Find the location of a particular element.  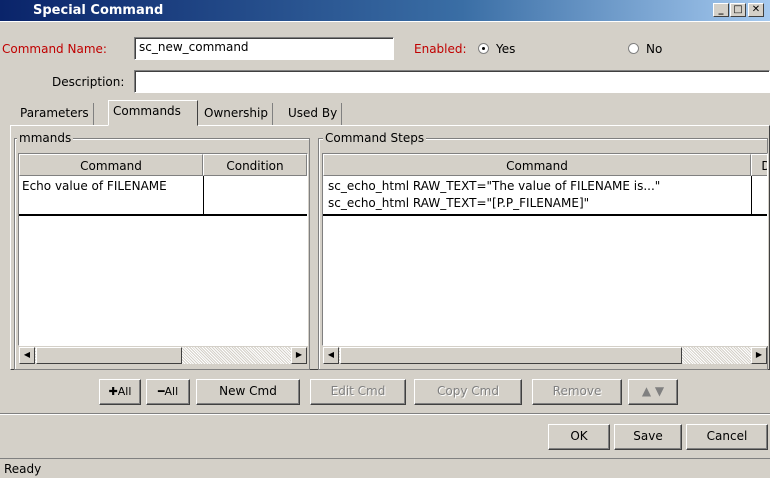

status-text: Ready is located at coordinates (23, 469).